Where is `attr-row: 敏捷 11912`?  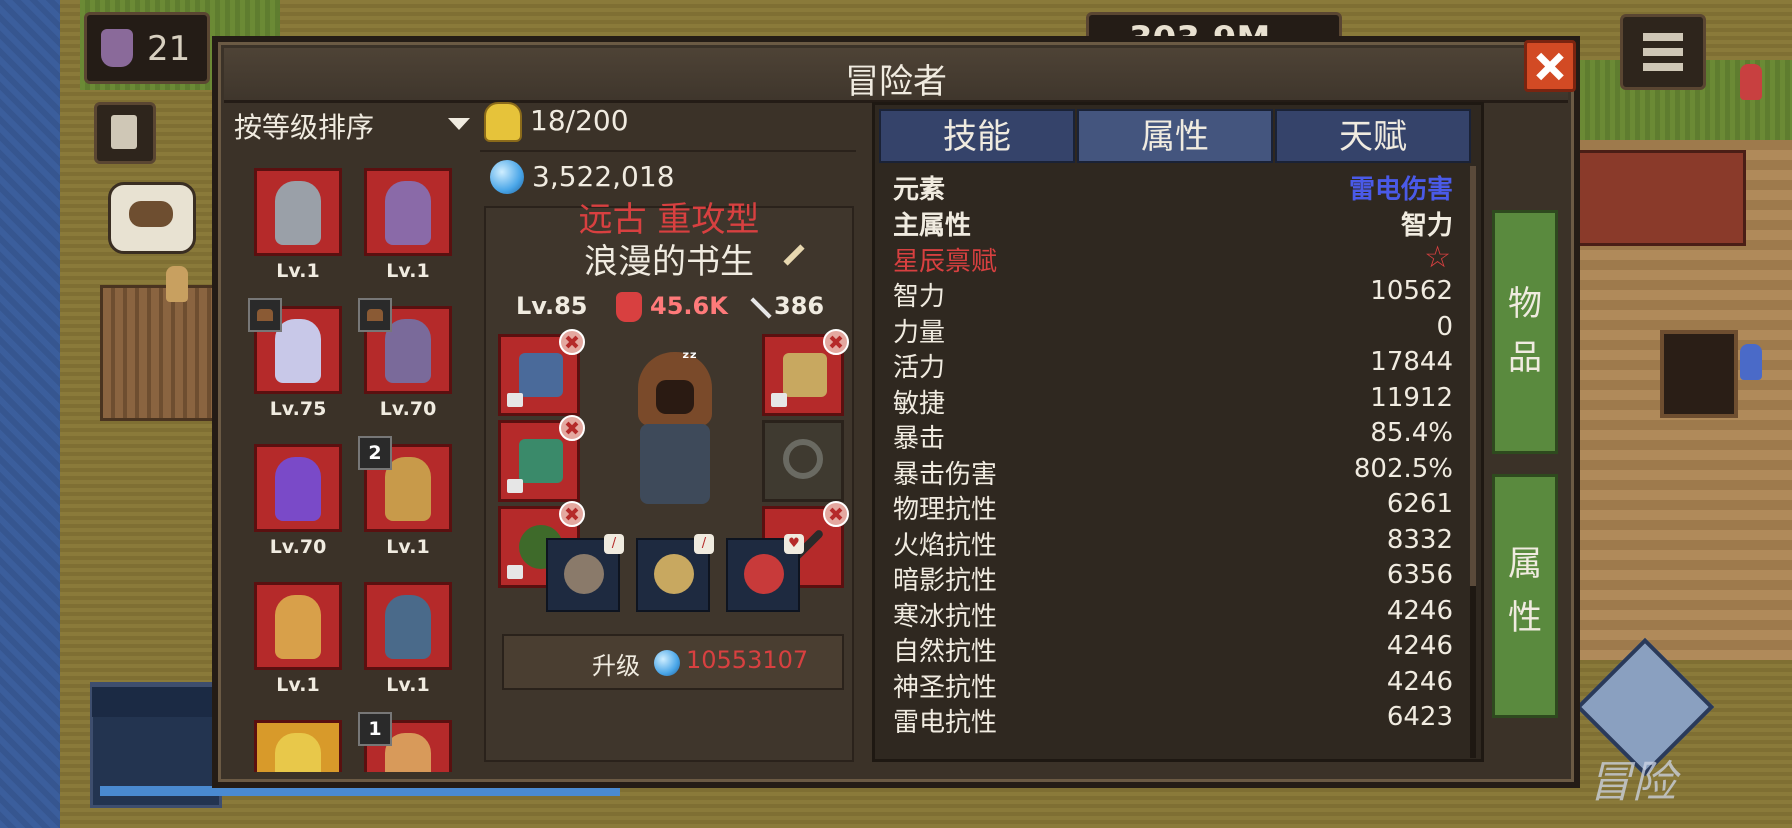
attr-row: 敏捷 11912 is located at coordinates (1177, 400).